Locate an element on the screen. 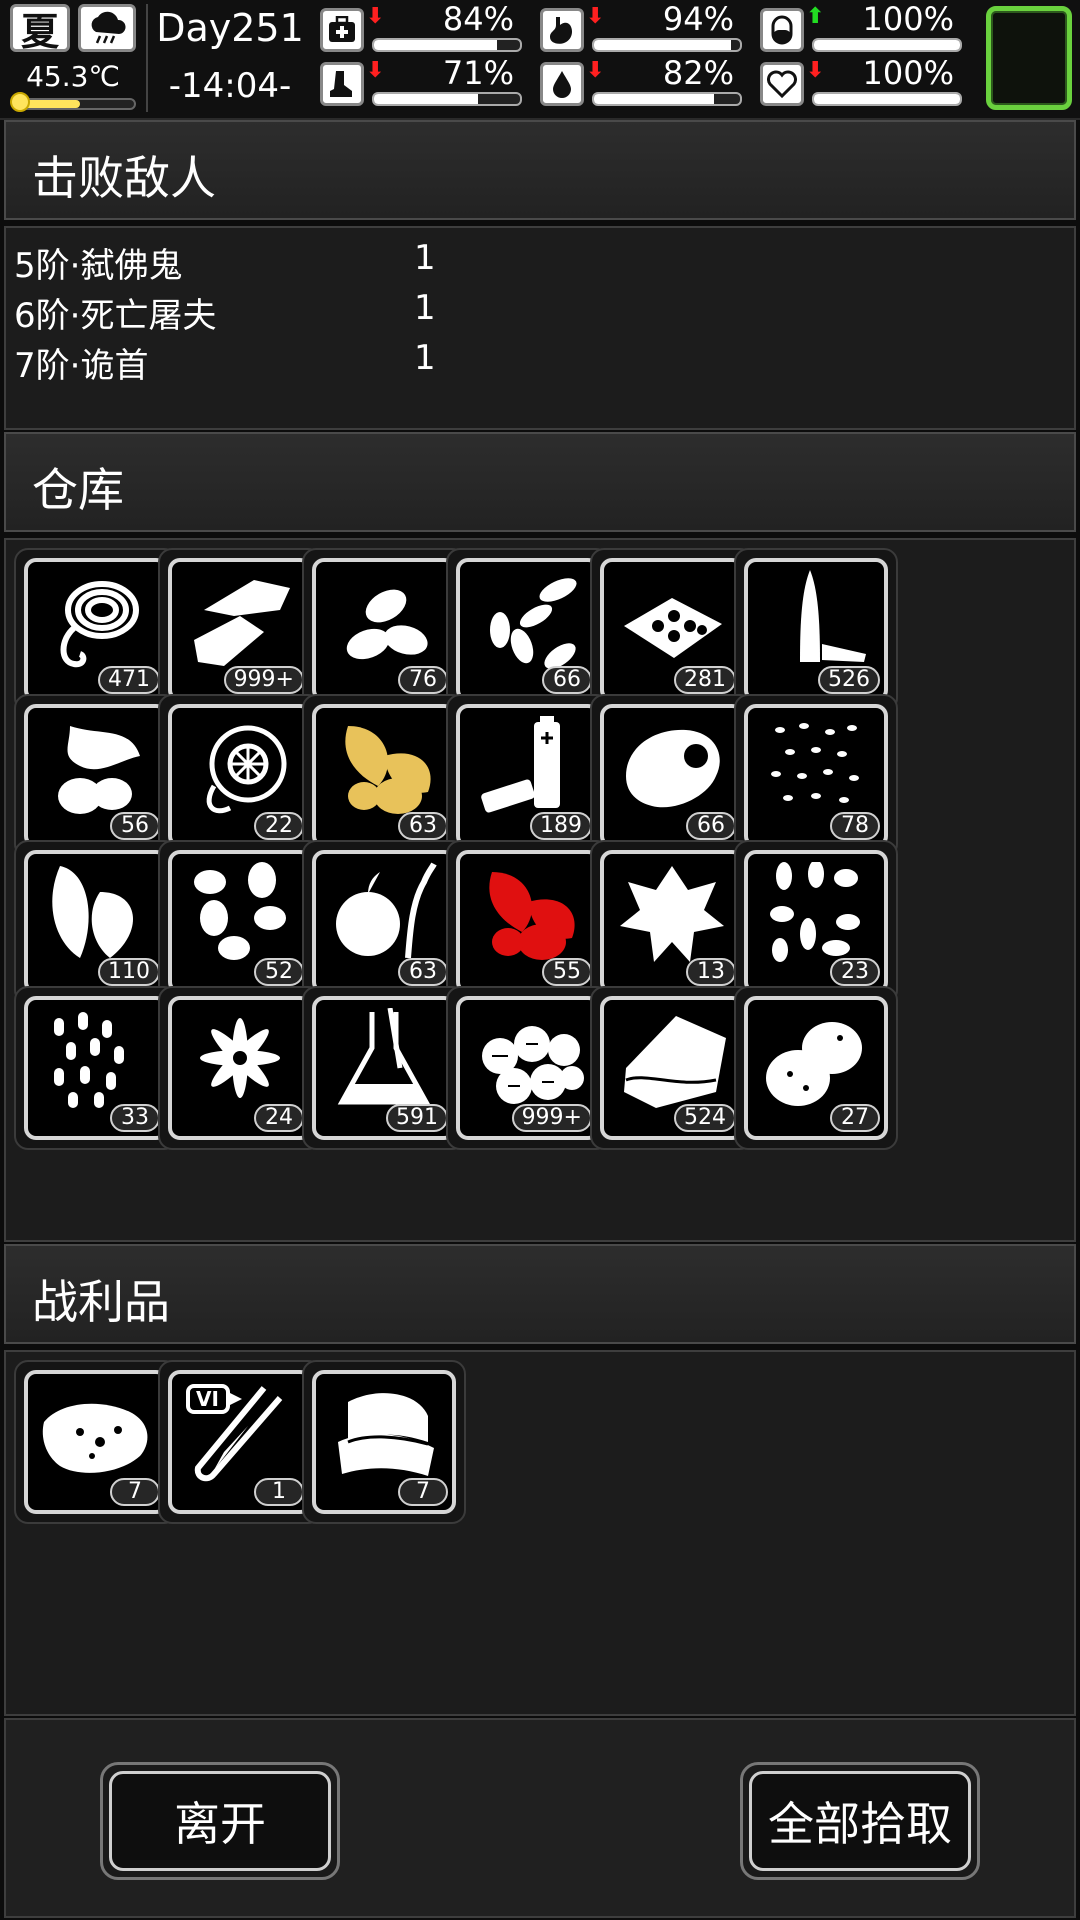  loot-title: 战利品 is located at coordinates (101, 1302).